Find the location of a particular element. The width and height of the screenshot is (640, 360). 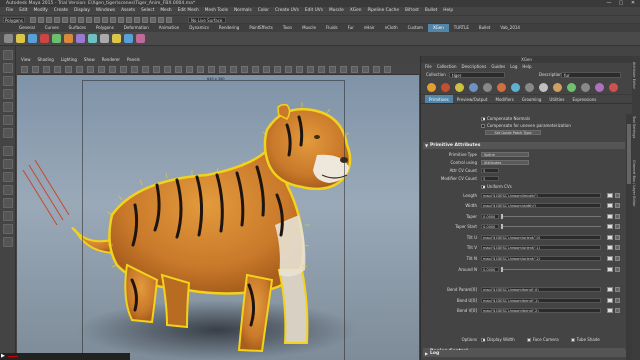

viewport-menu-lighting: Lighting is located at coordinates (69, 60).